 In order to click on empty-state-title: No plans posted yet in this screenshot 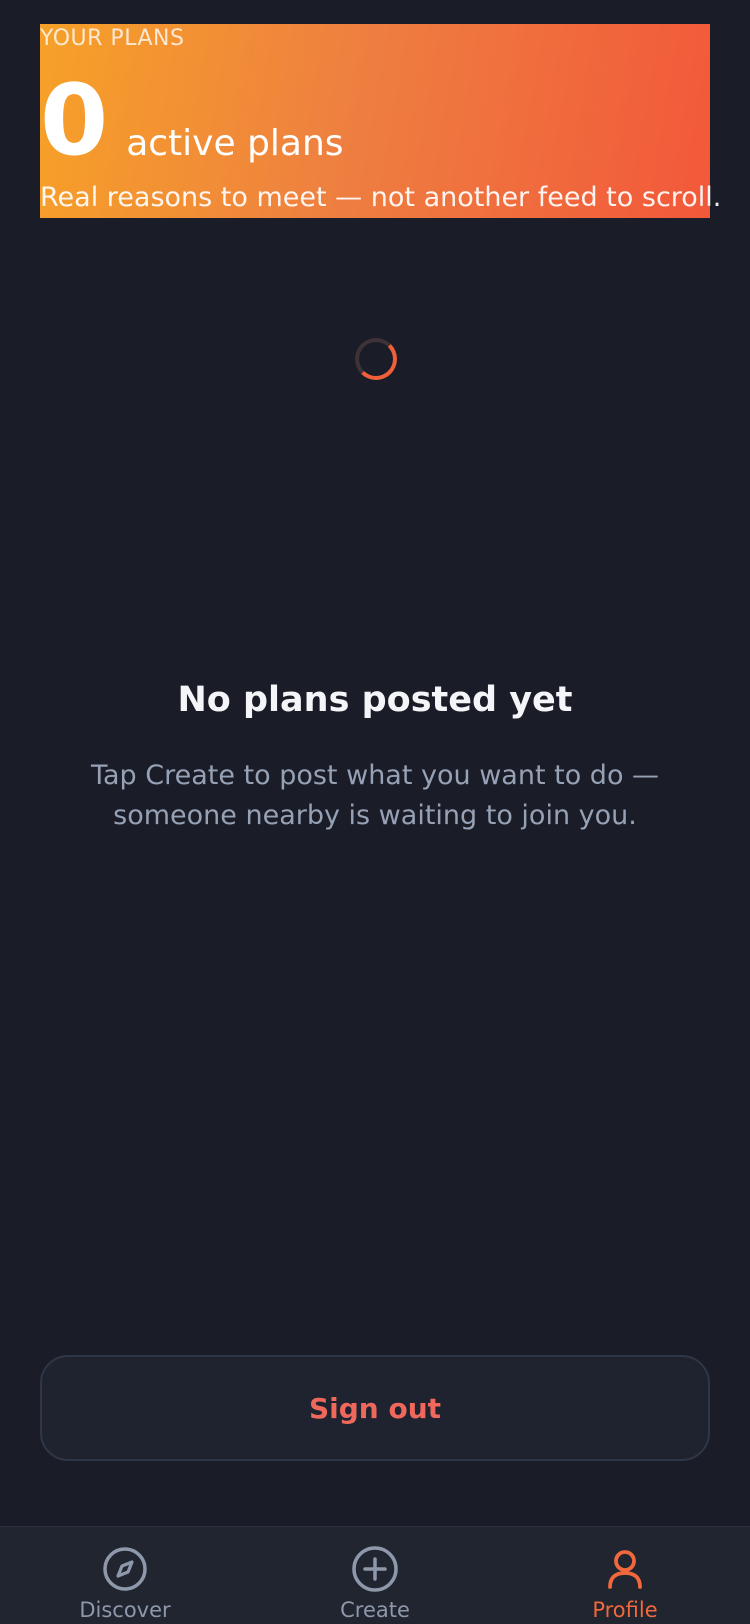, I will do `click(375, 700)`.